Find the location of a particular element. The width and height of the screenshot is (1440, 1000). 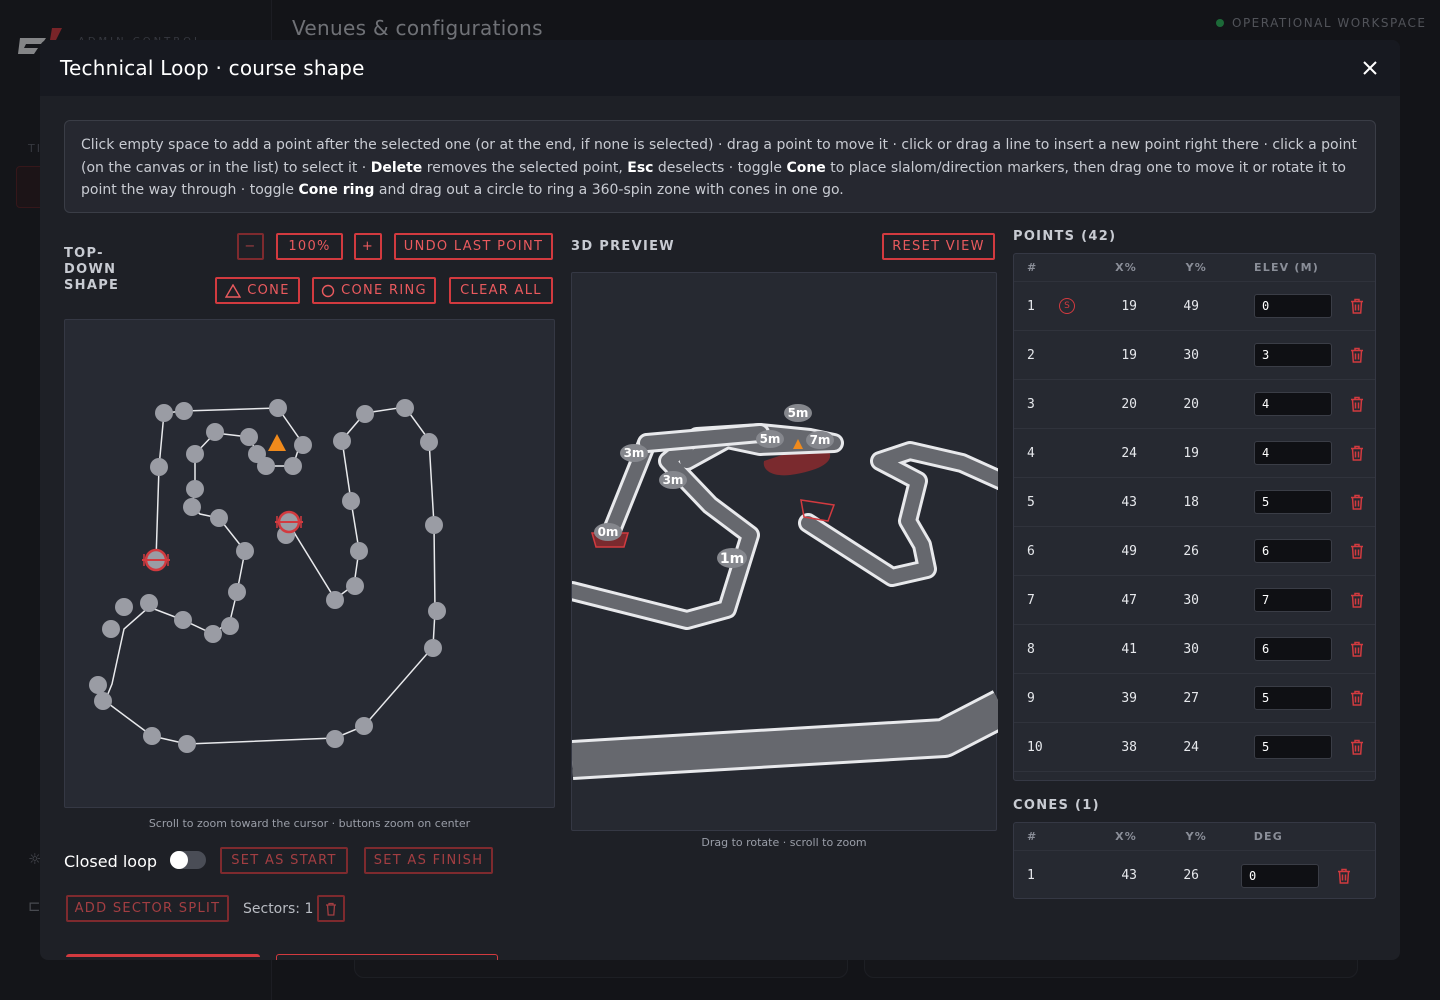

close-button is located at coordinates (1370, 68).